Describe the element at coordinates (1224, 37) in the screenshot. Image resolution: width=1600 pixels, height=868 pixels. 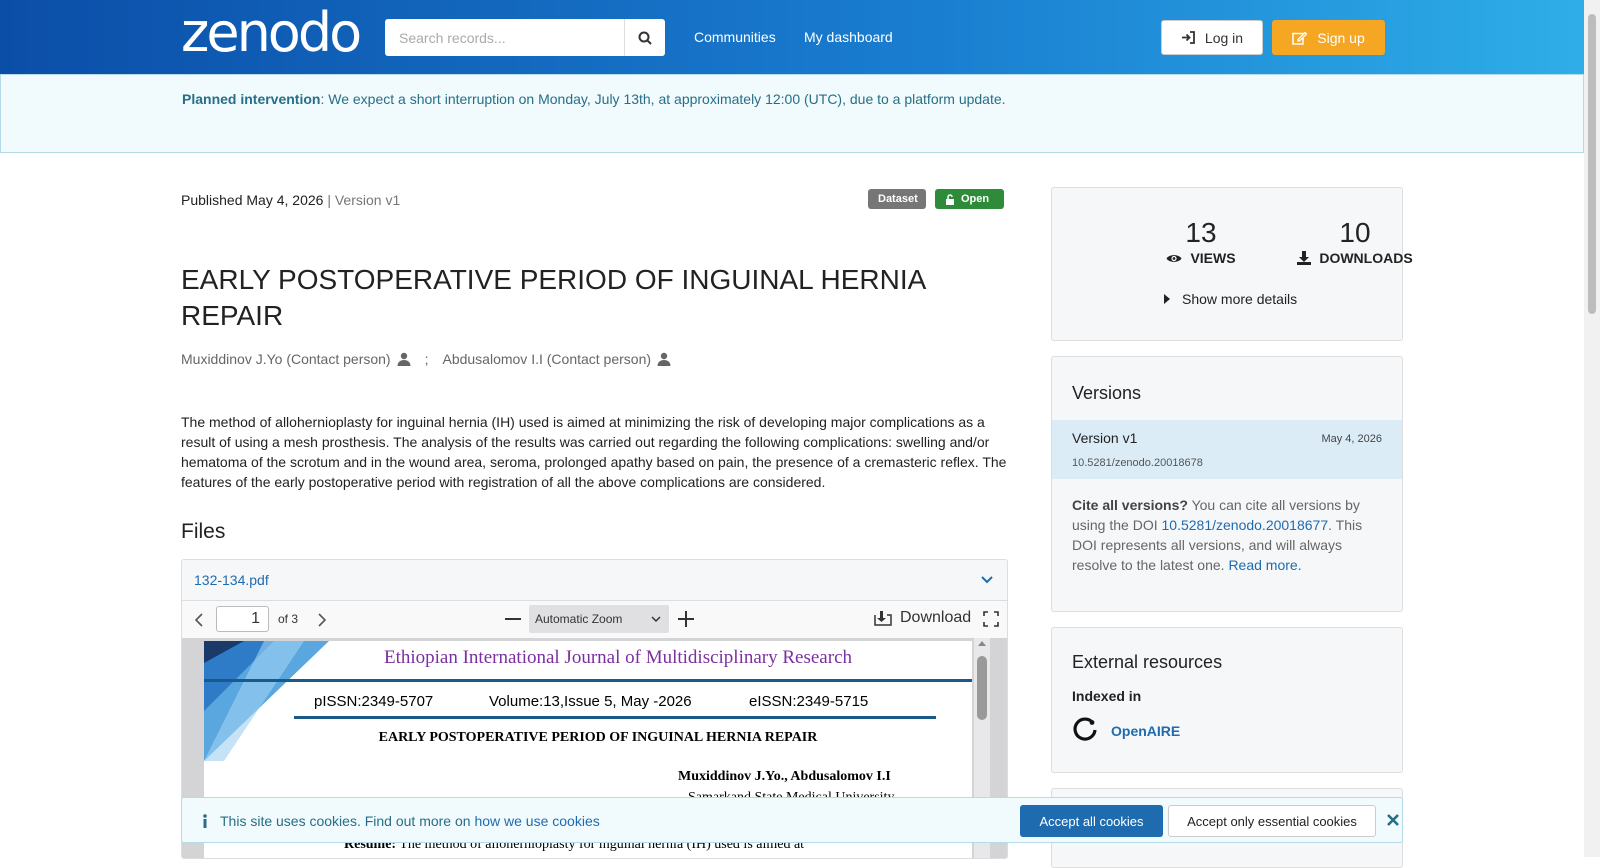
I see `login-label: Log in` at that location.